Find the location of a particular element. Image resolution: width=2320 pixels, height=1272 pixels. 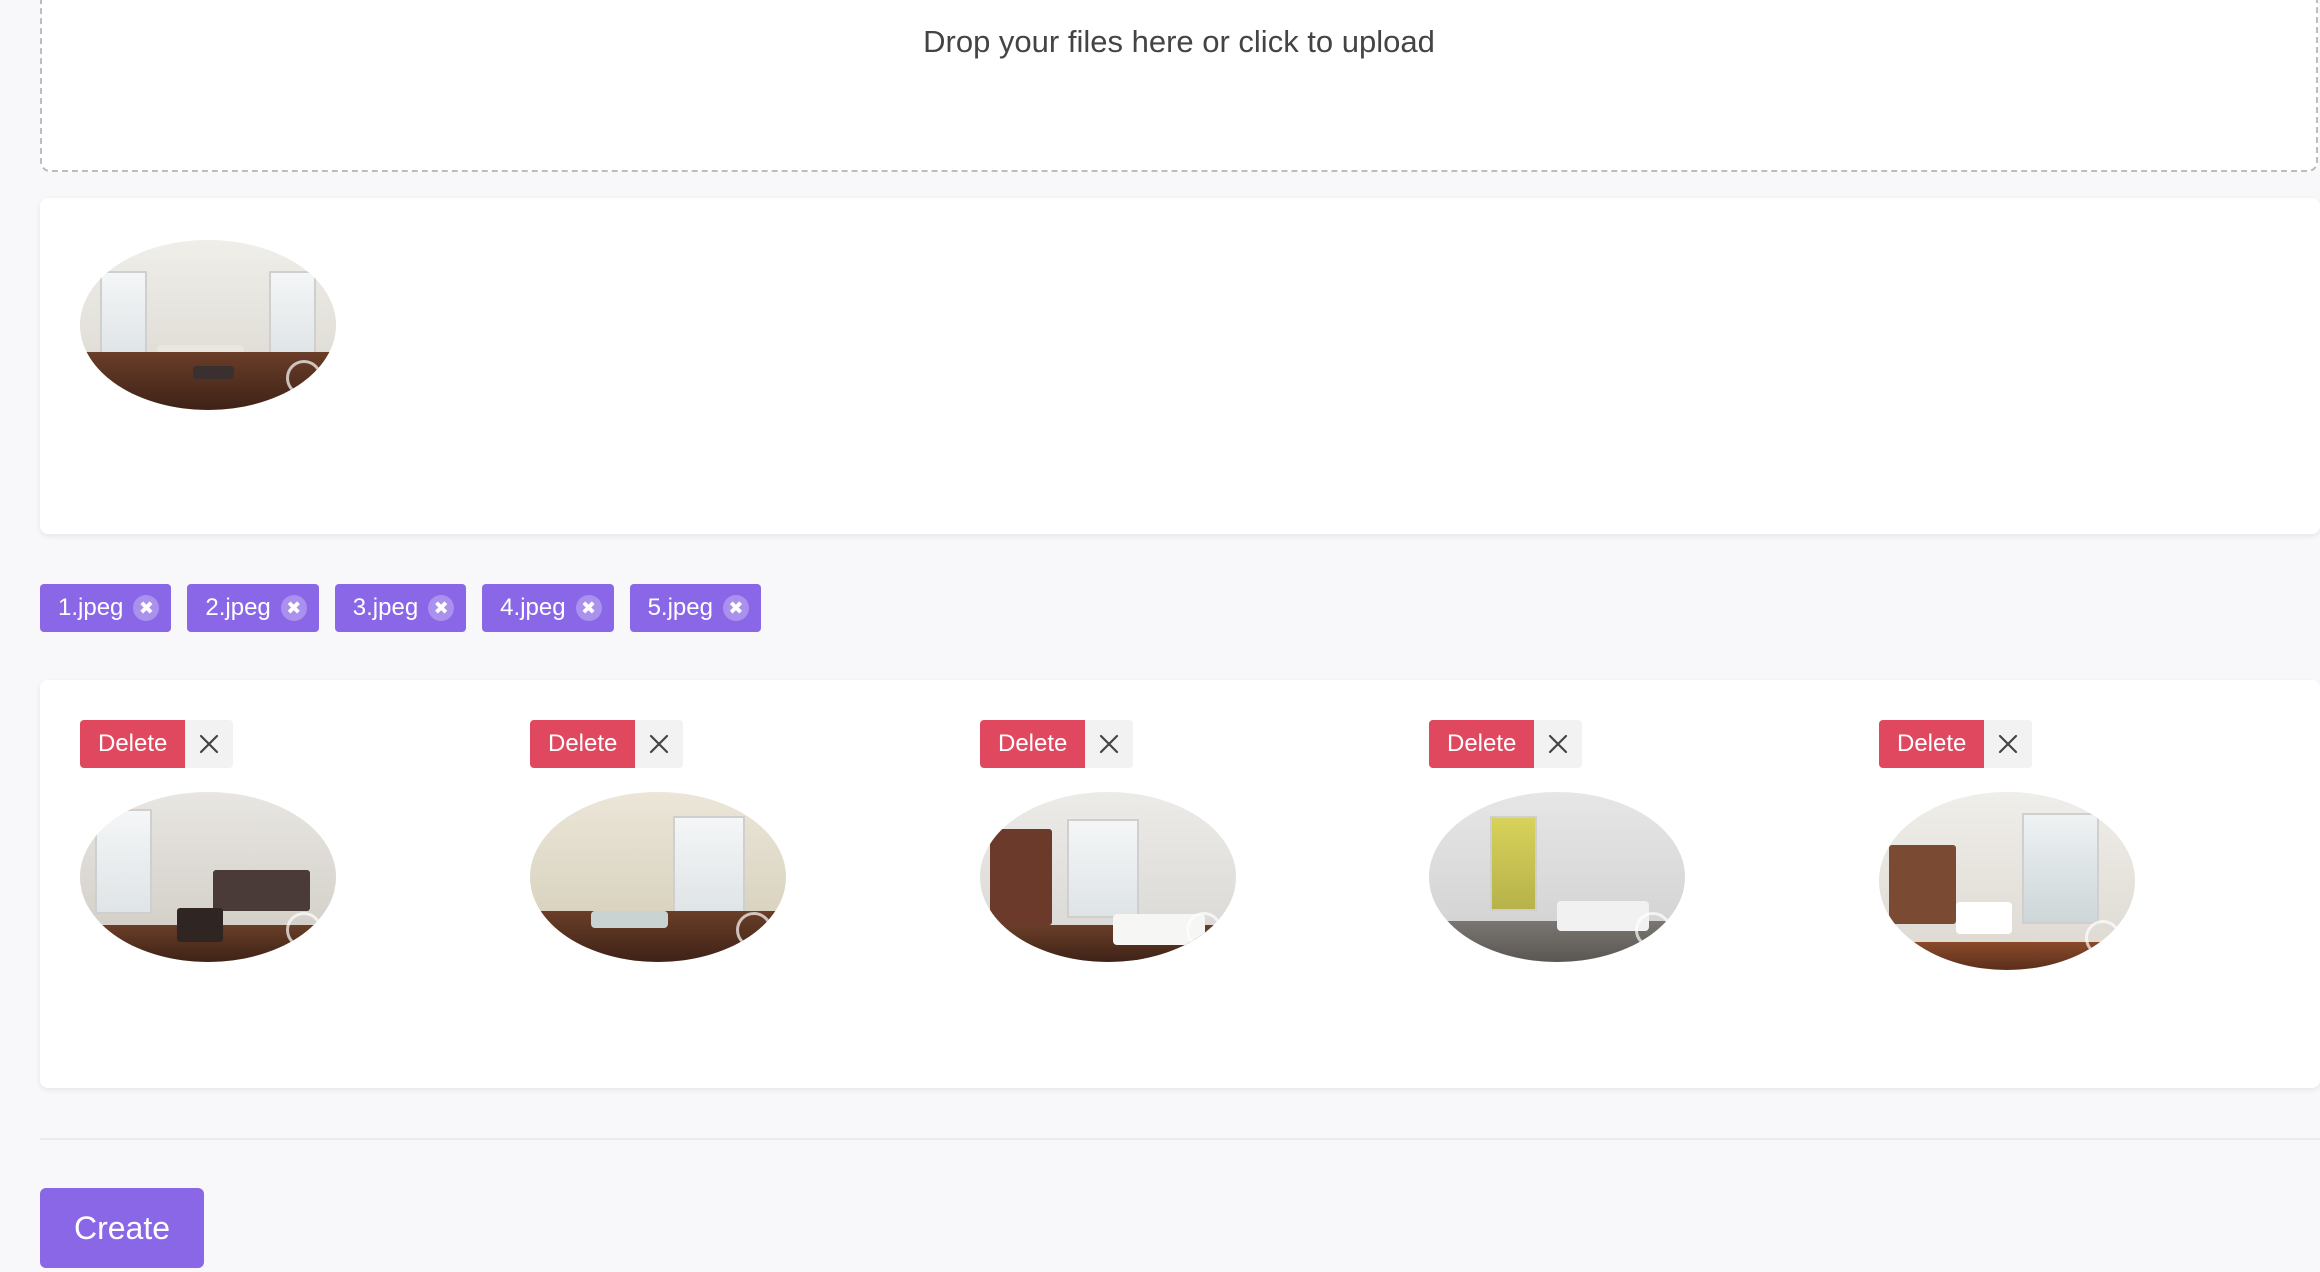

file-tag: 4.jpeg ✖ is located at coordinates (548, 608).